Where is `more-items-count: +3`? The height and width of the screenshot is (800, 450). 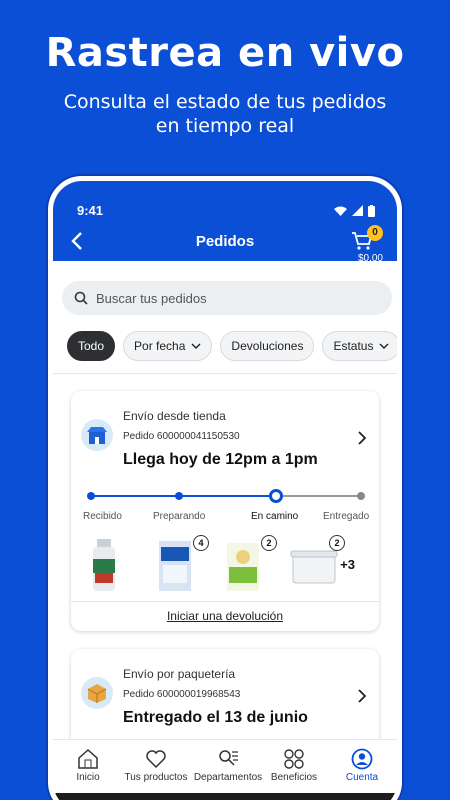
more-items-count: +3 is located at coordinates (347, 564).